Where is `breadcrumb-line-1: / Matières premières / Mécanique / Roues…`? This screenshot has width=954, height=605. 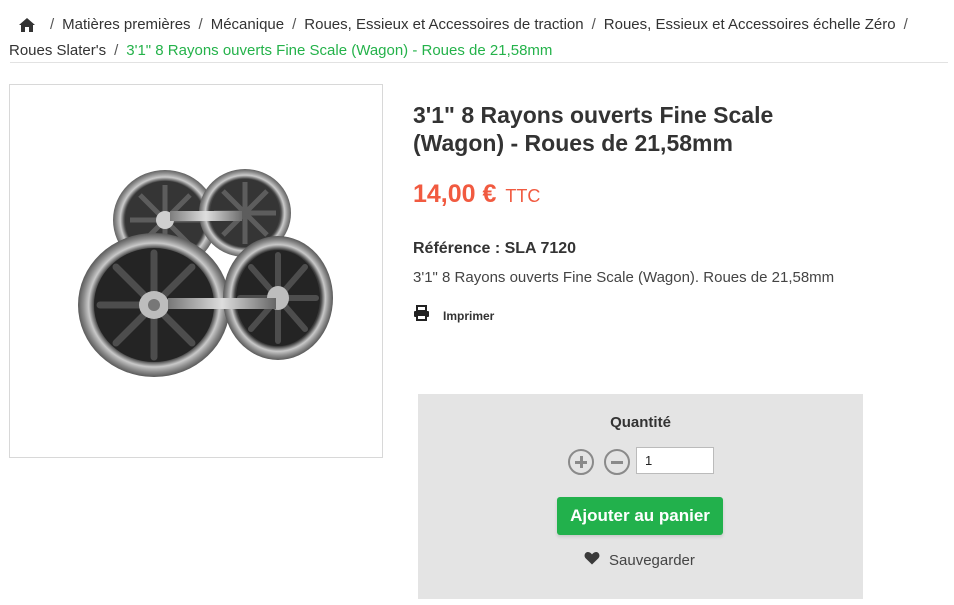
breadcrumb-line-1: / Matières premières / Mécanique / Roues… is located at coordinates (483, 25).